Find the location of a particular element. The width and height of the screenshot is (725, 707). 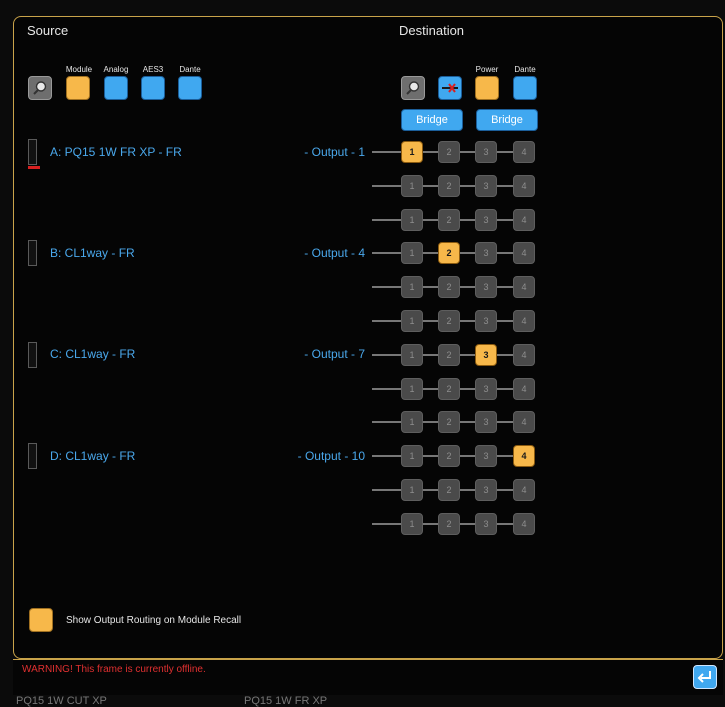

channel-c-meter is located at coordinates (32, 355).